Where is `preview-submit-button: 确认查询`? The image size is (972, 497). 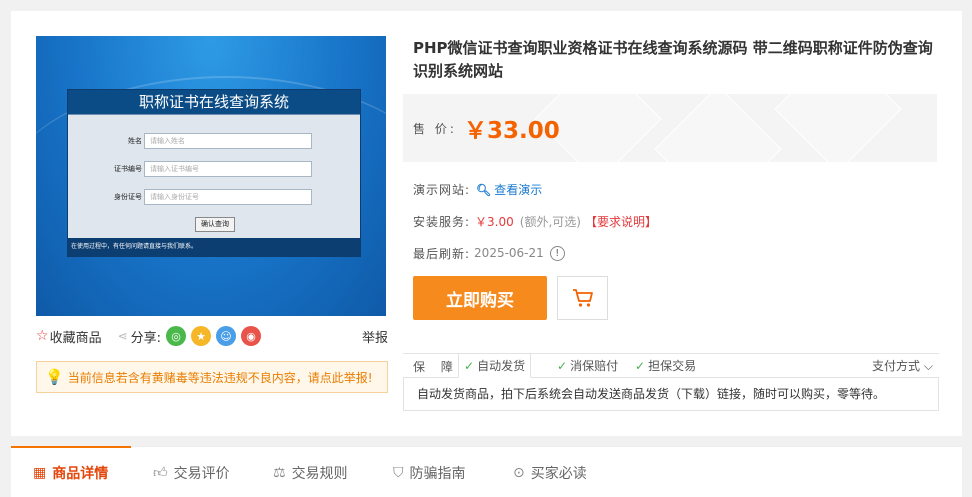 preview-submit-button: 确认查询 is located at coordinates (215, 224).